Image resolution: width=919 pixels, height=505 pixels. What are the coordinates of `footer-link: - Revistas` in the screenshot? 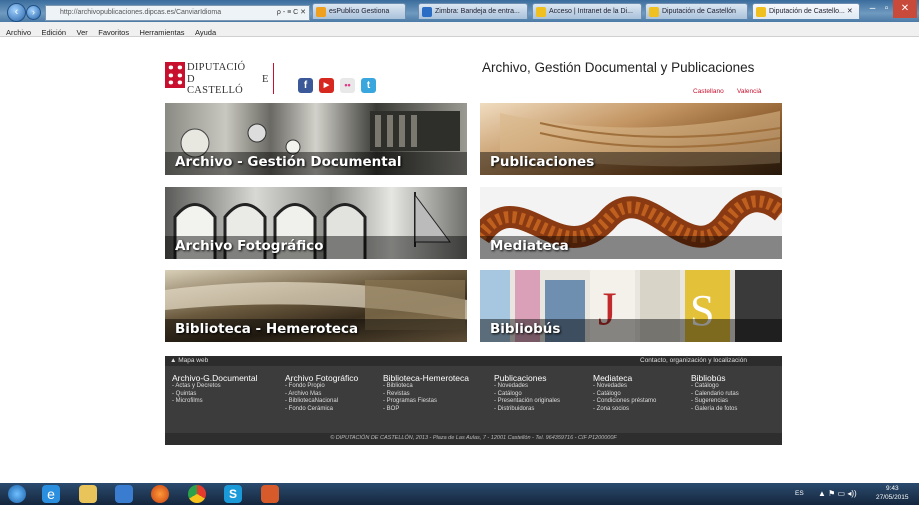 It's located at (426, 395).